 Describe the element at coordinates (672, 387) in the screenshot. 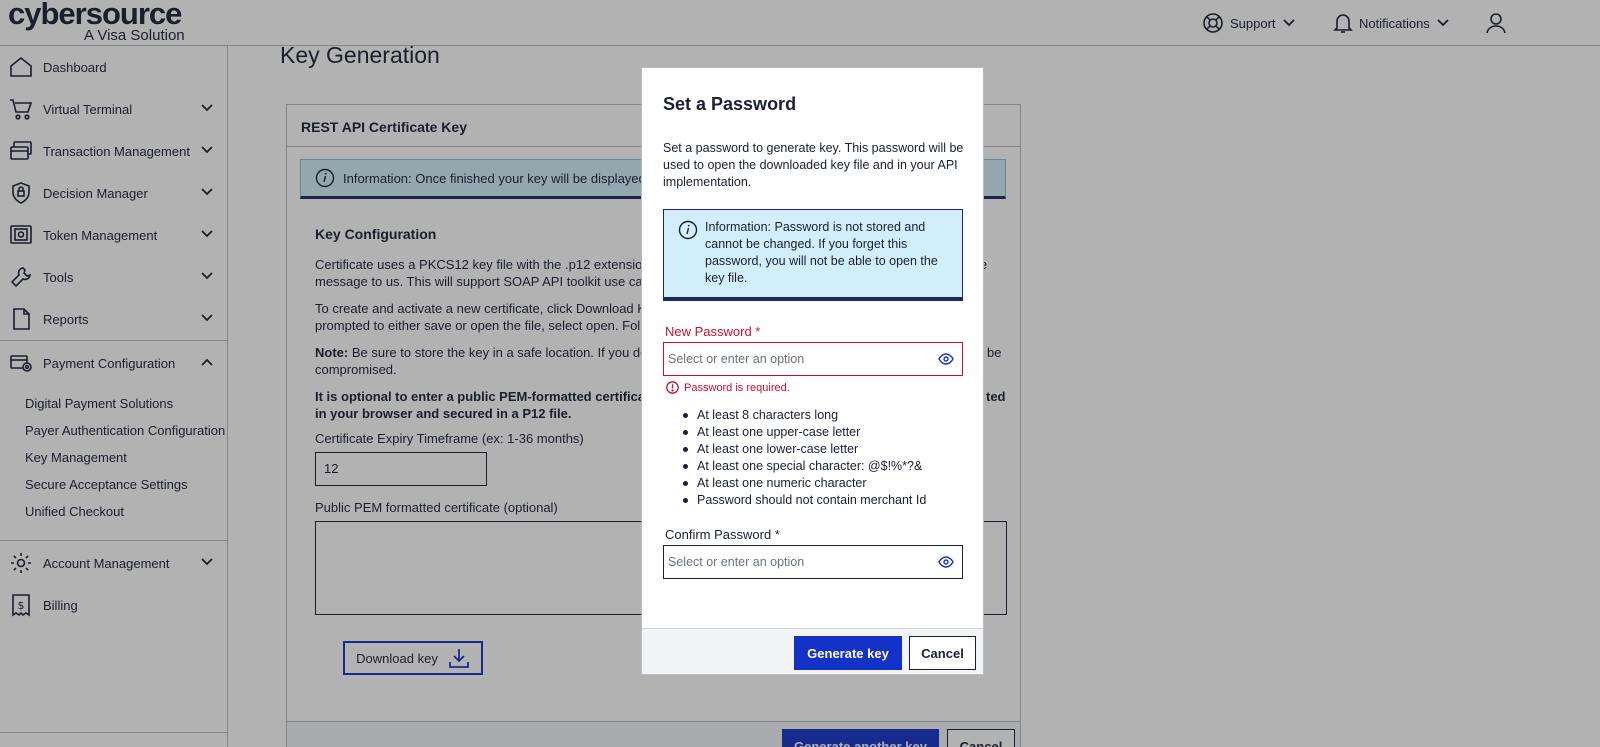

I see `error-icon` at that location.